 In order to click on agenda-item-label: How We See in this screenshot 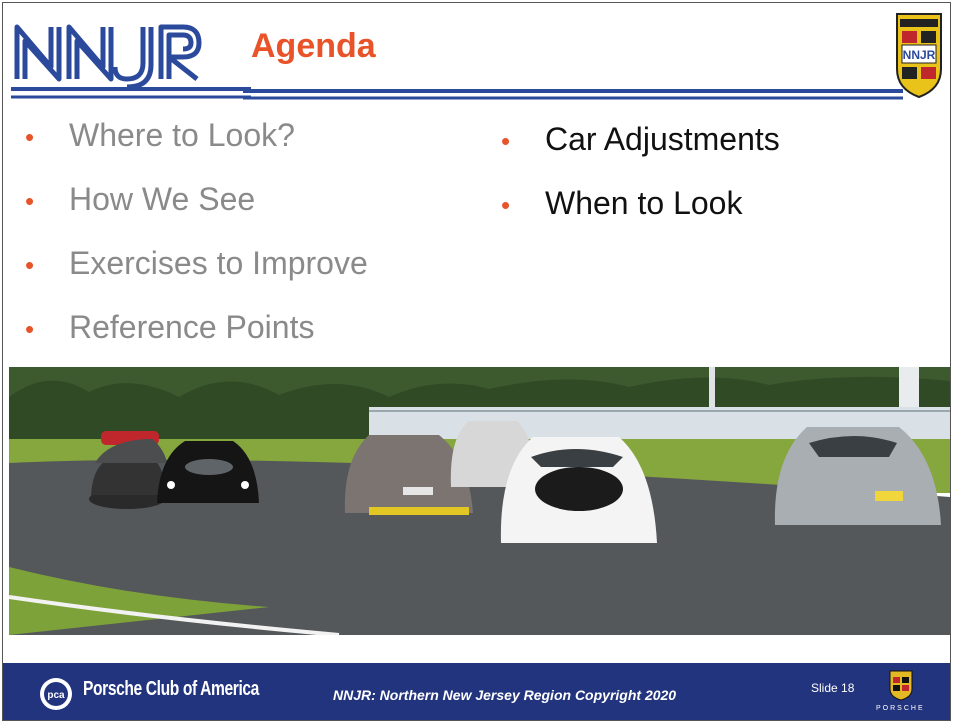, I will do `click(162, 199)`.